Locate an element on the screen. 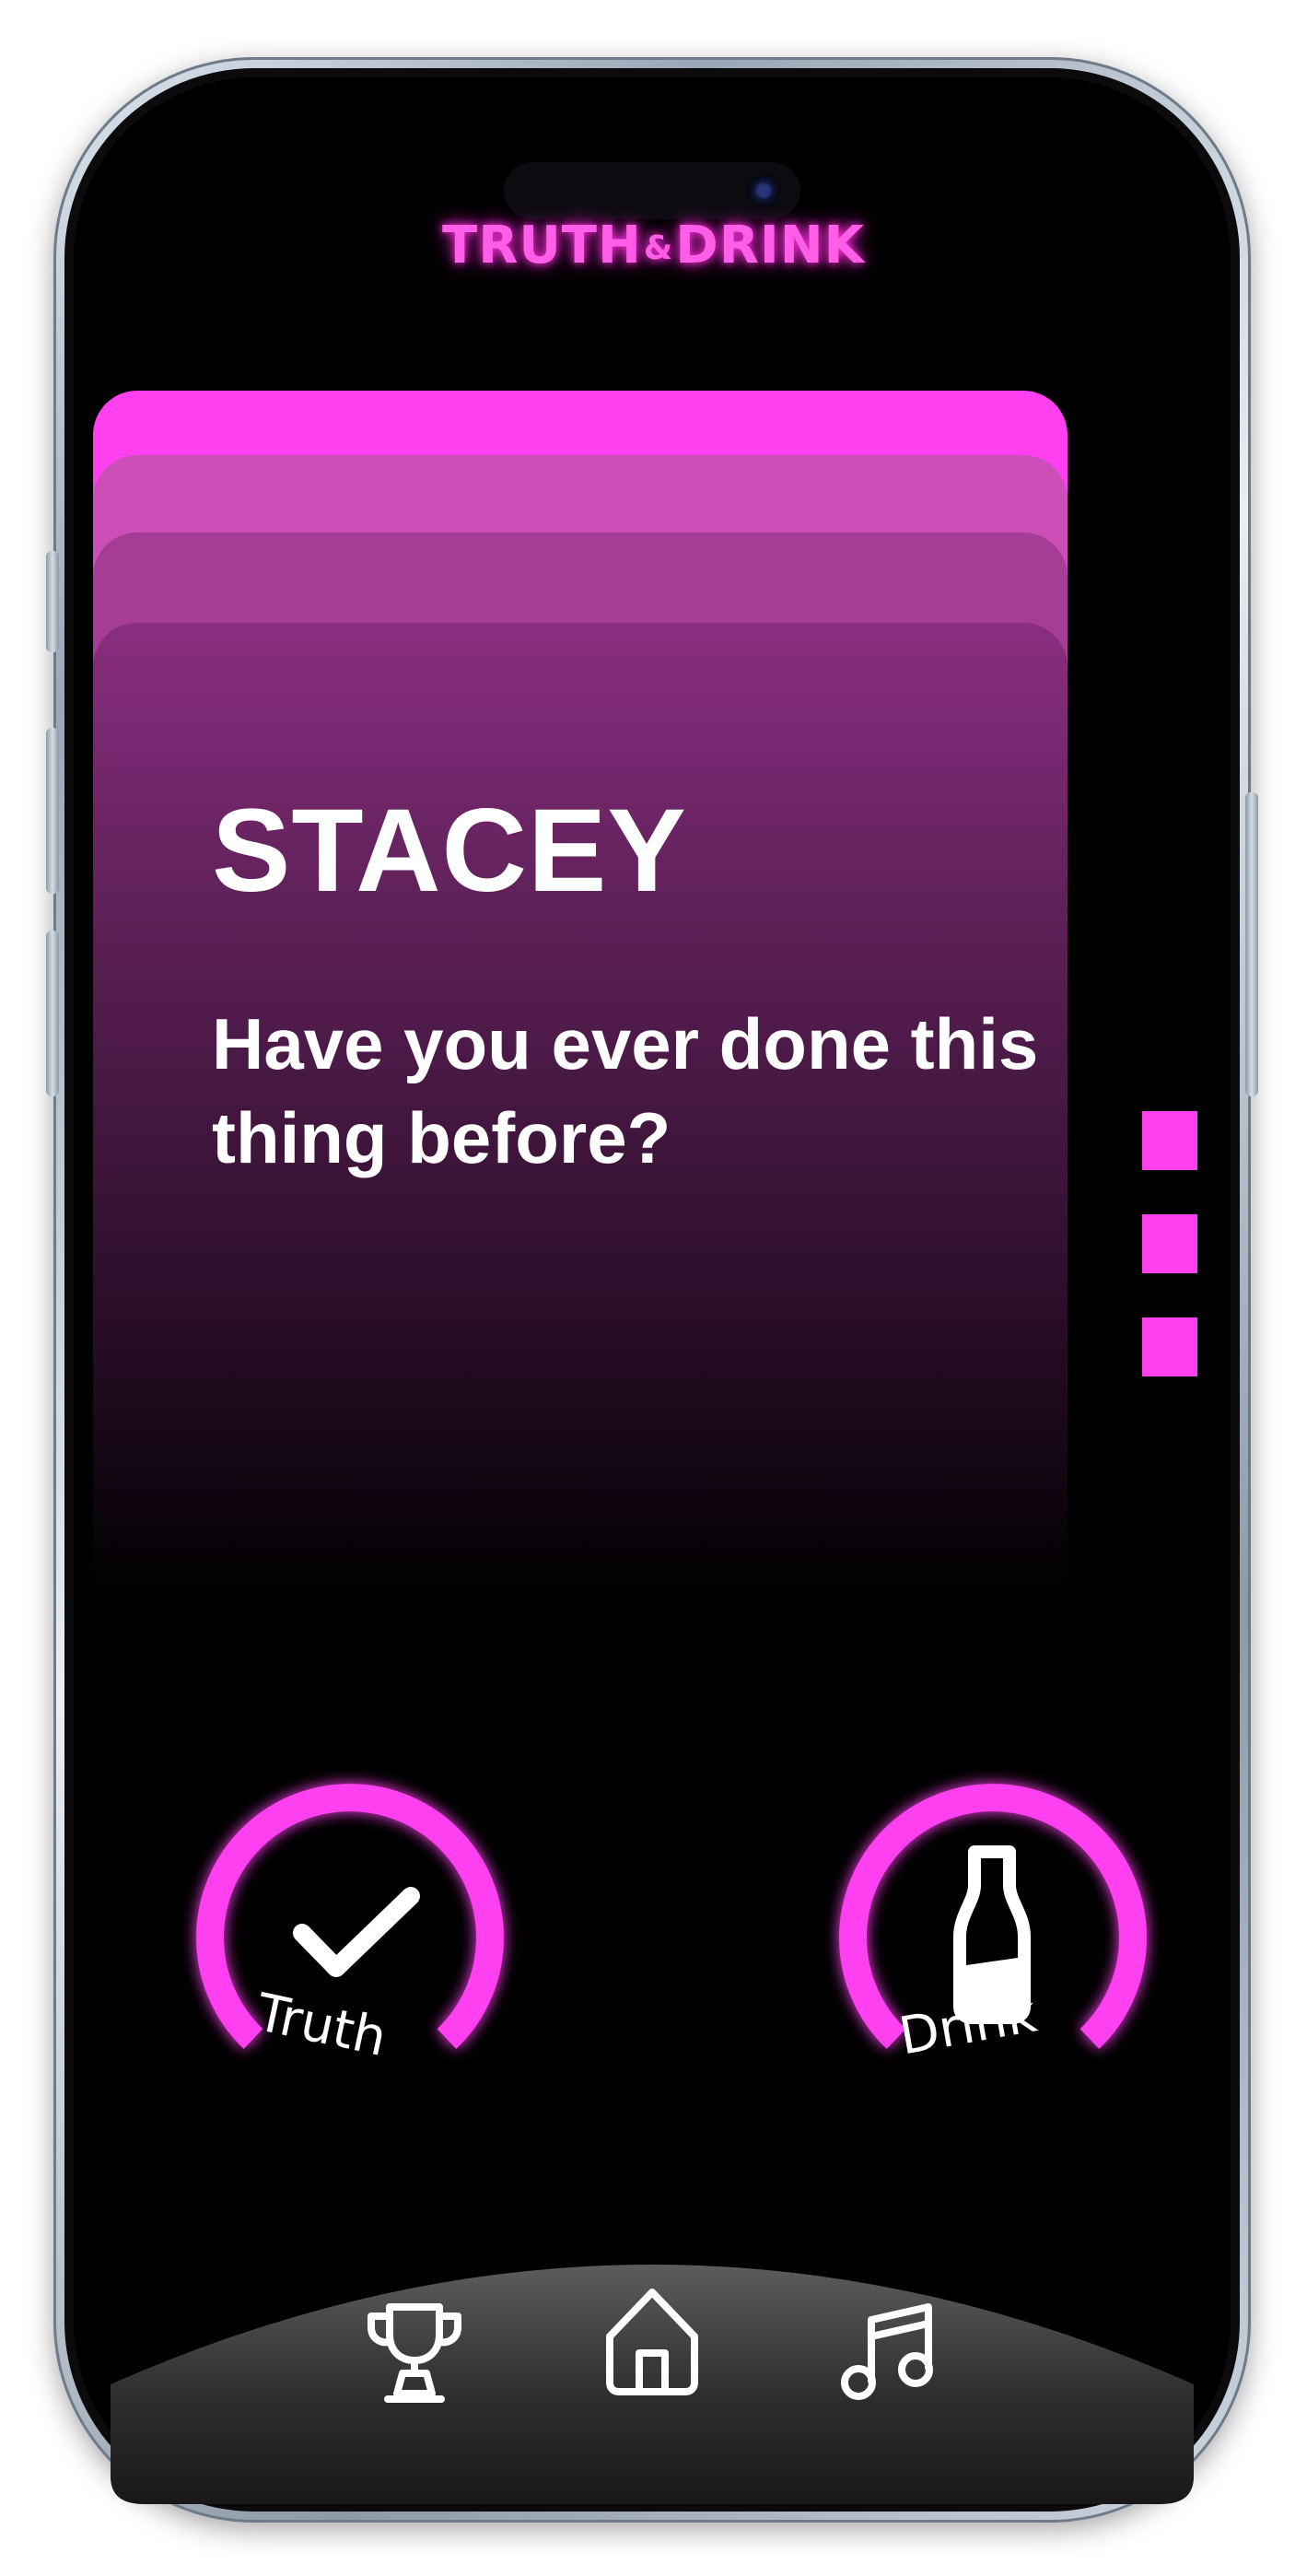  app-logo: TRUTH&DRINK is located at coordinates (653, 245).